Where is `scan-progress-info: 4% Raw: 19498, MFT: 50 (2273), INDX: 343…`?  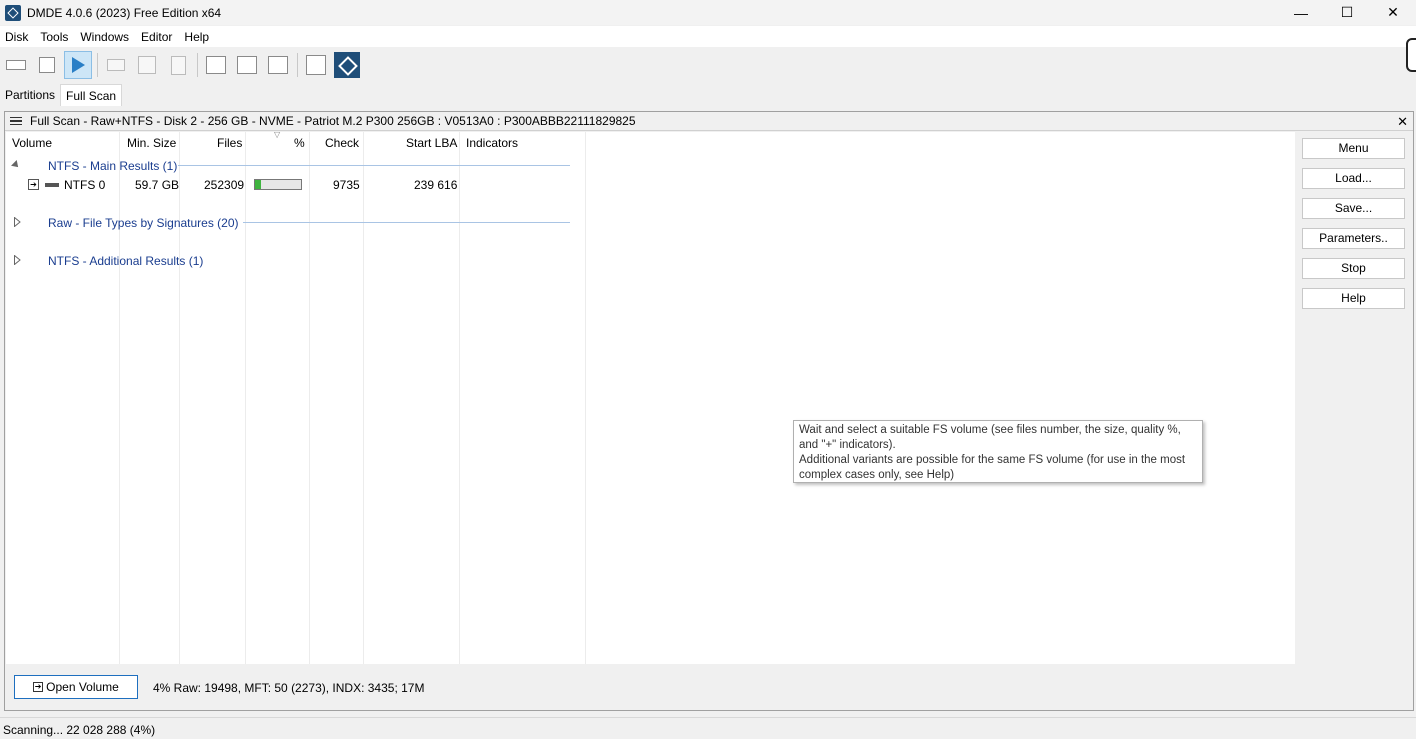 scan-progress-info: 4% Raw: 19498, MFT: 50 (2273), INDX: 343… is located at coordinates (289, 688).